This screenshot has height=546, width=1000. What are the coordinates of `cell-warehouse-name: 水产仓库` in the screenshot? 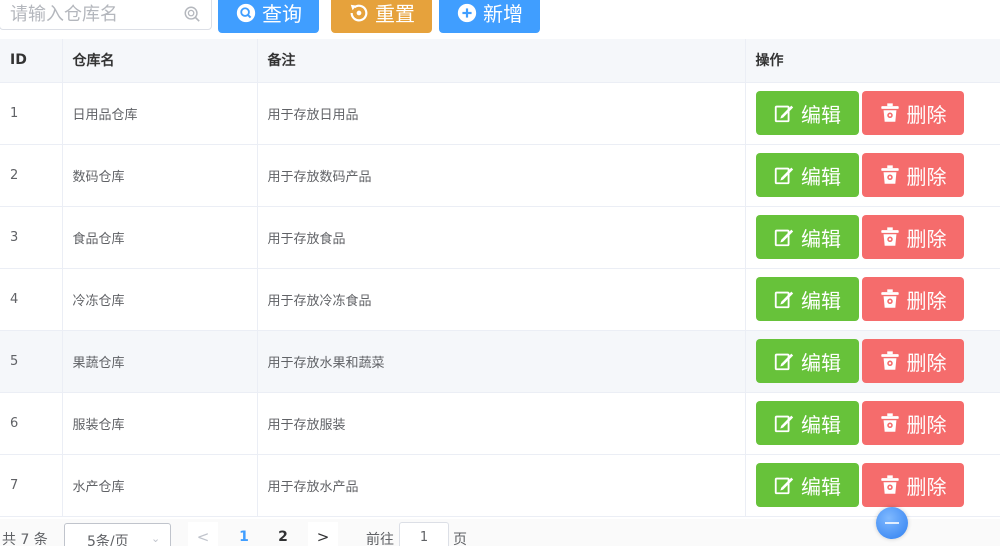 It's located at (160, 485).